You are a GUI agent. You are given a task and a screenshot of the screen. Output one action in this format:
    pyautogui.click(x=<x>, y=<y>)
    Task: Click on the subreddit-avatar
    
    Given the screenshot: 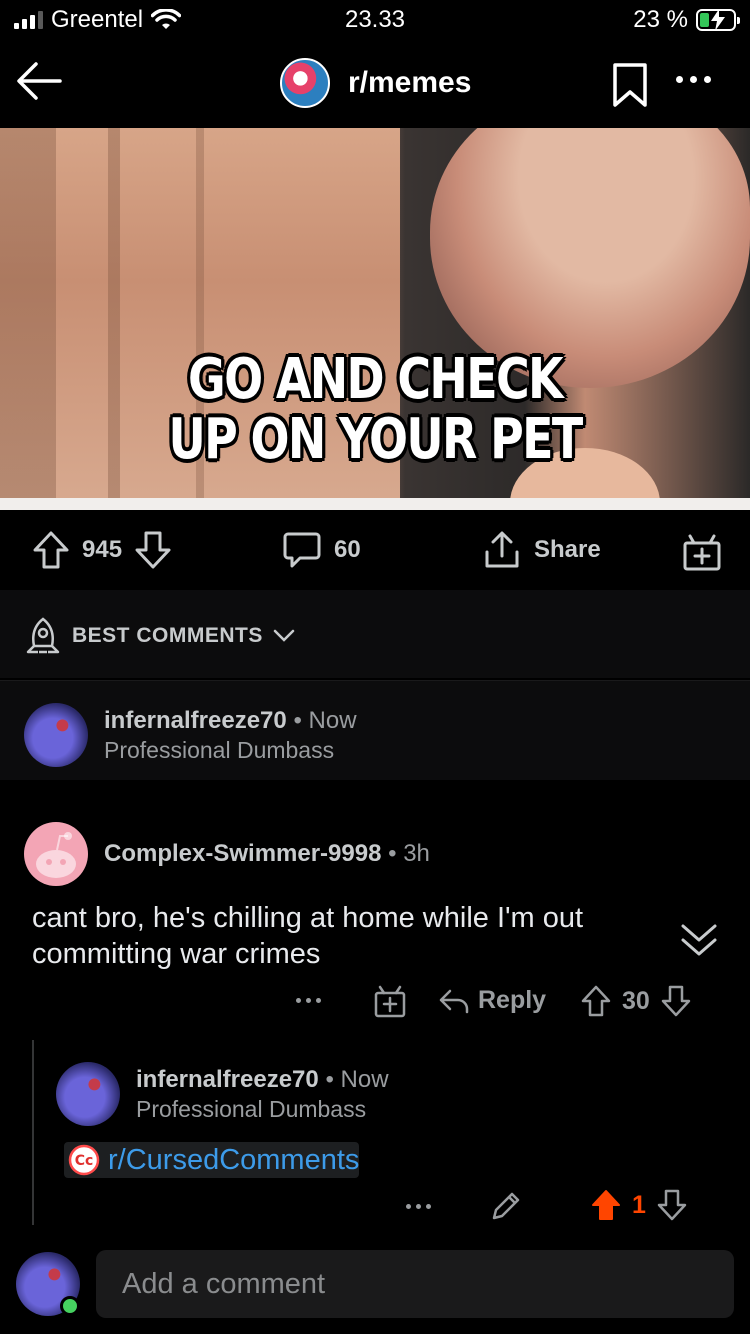 What is the action you would take?
    pyautogui.click(x=305, y=83)
    